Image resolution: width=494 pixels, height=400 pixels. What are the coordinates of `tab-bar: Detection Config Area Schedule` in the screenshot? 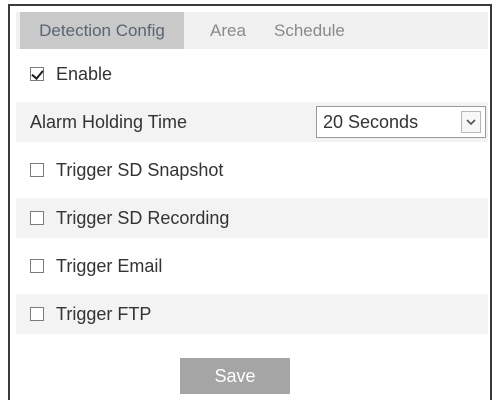 It's located at (252, 30).